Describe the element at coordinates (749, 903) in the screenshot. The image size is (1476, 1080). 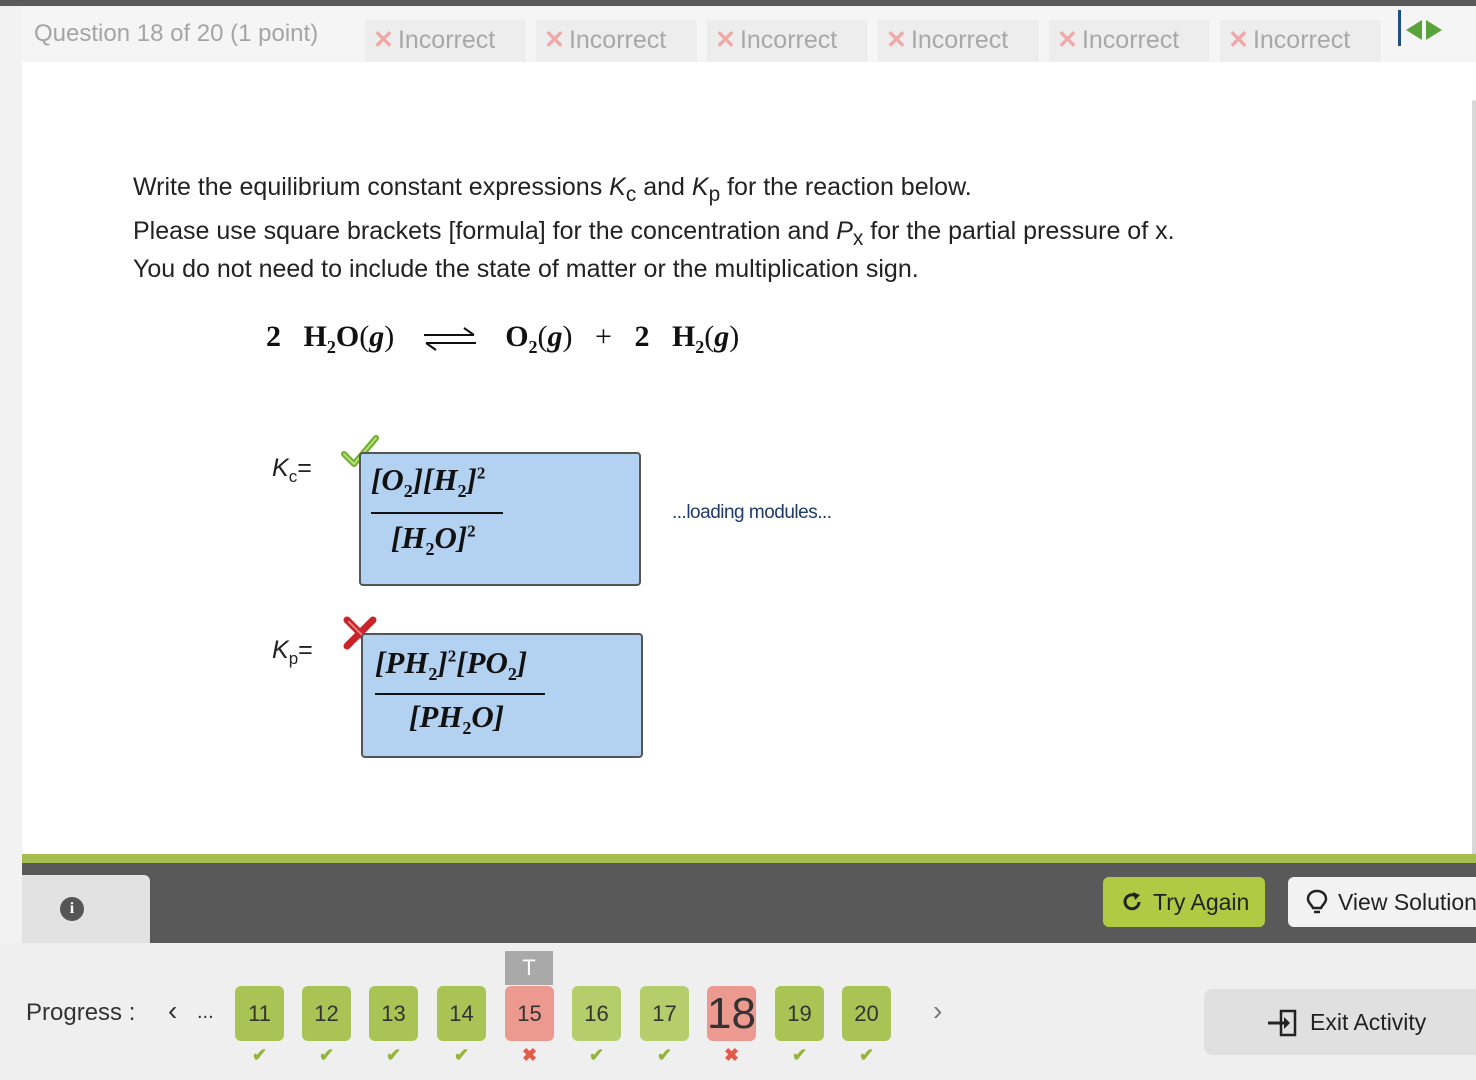
I see `action-bar: i Try Again View Solution` at that location.